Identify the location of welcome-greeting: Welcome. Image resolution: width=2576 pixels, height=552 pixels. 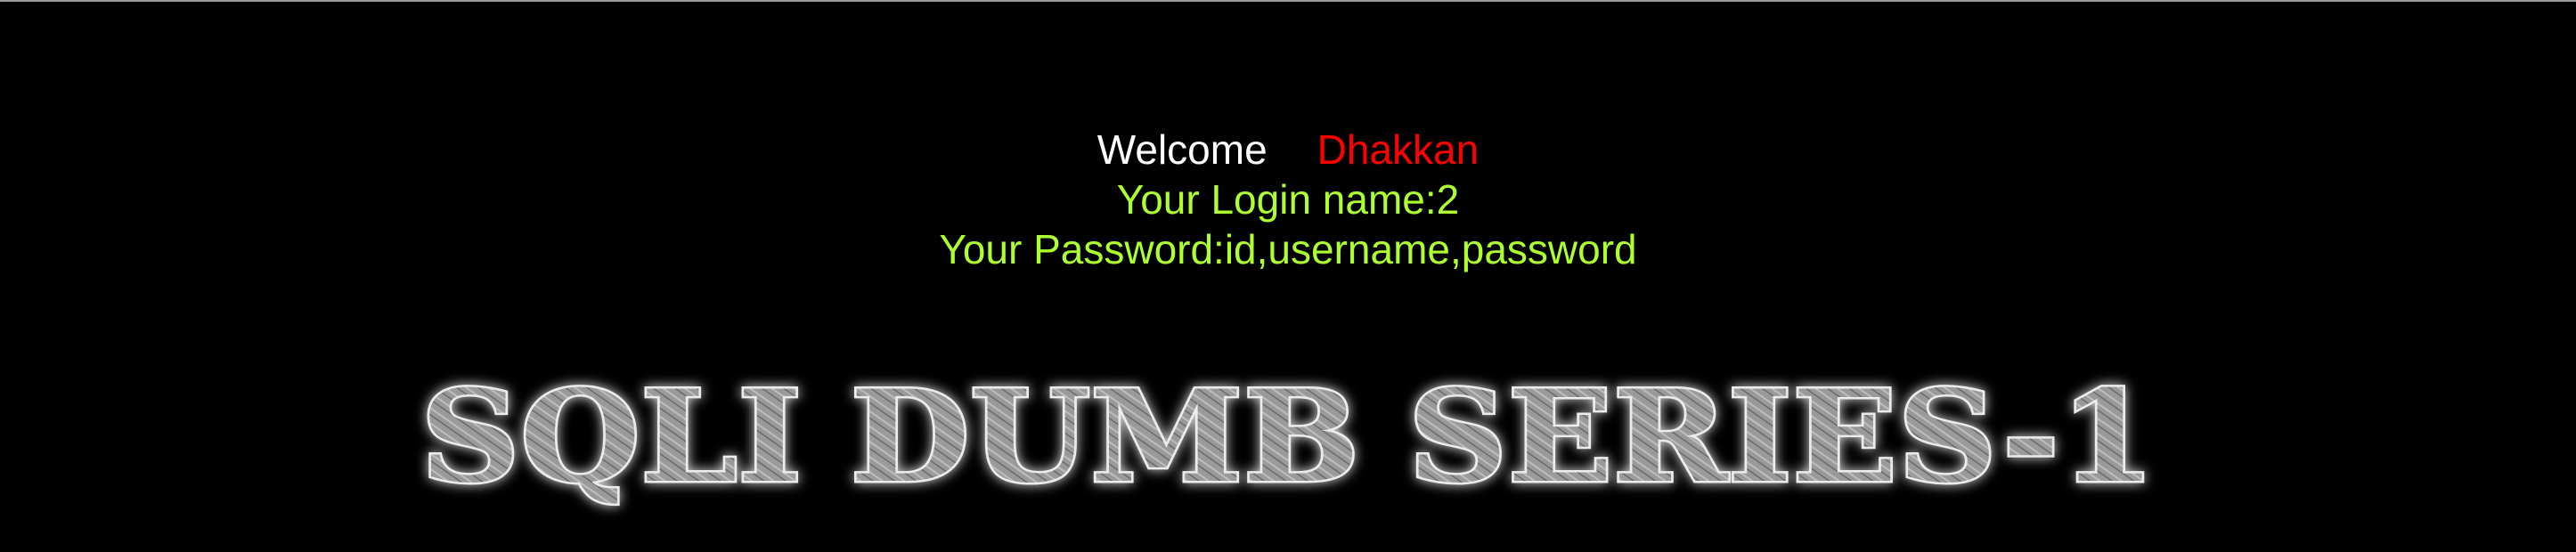
(1182, 150).